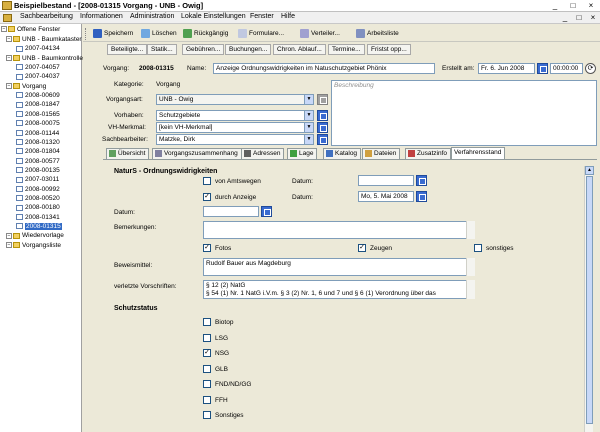 The width and height of the screenshot is (600, 432). Describe the element at coordinates (38, 171) in the screenshot. I see `tree-item: 2008-00135` at that location.